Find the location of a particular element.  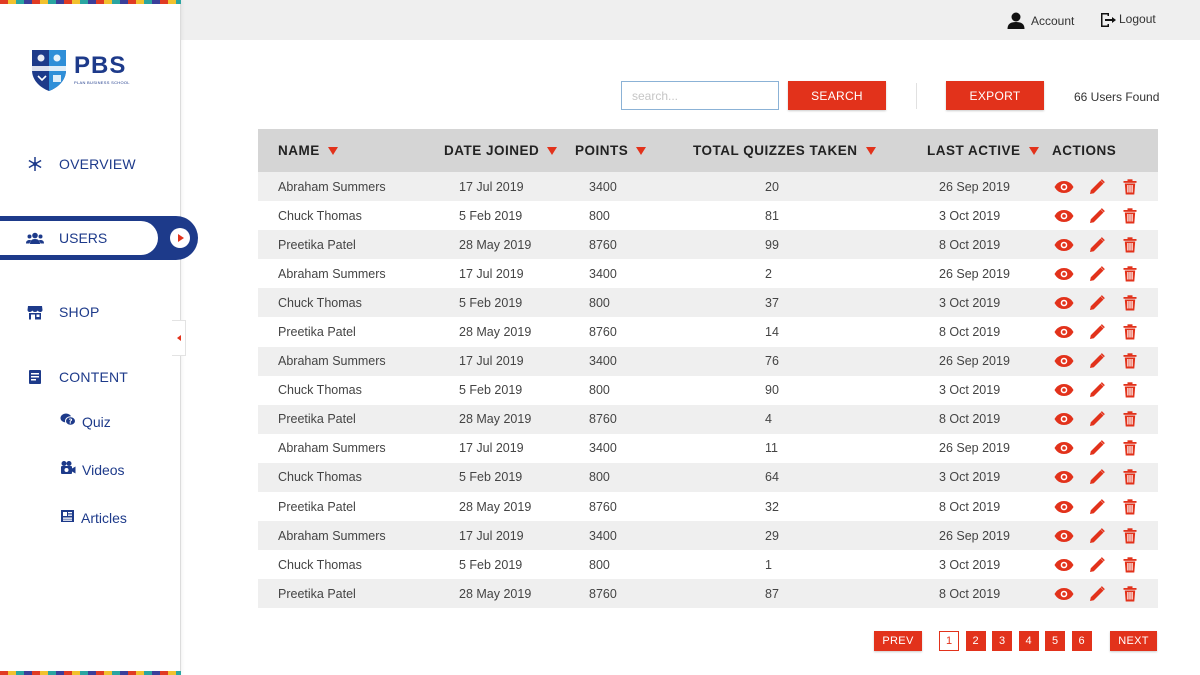

account-link: Account is located at coordinates (1040, 20).